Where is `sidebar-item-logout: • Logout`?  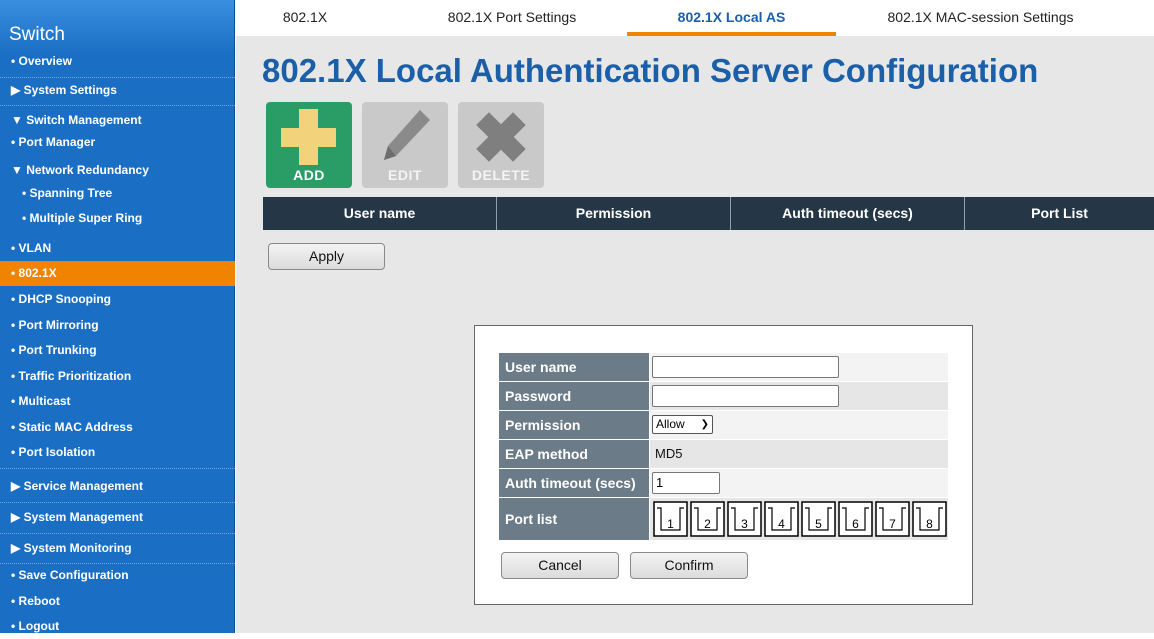 sidebar-item-logout: • Logout is located at coordinates (117, 626).